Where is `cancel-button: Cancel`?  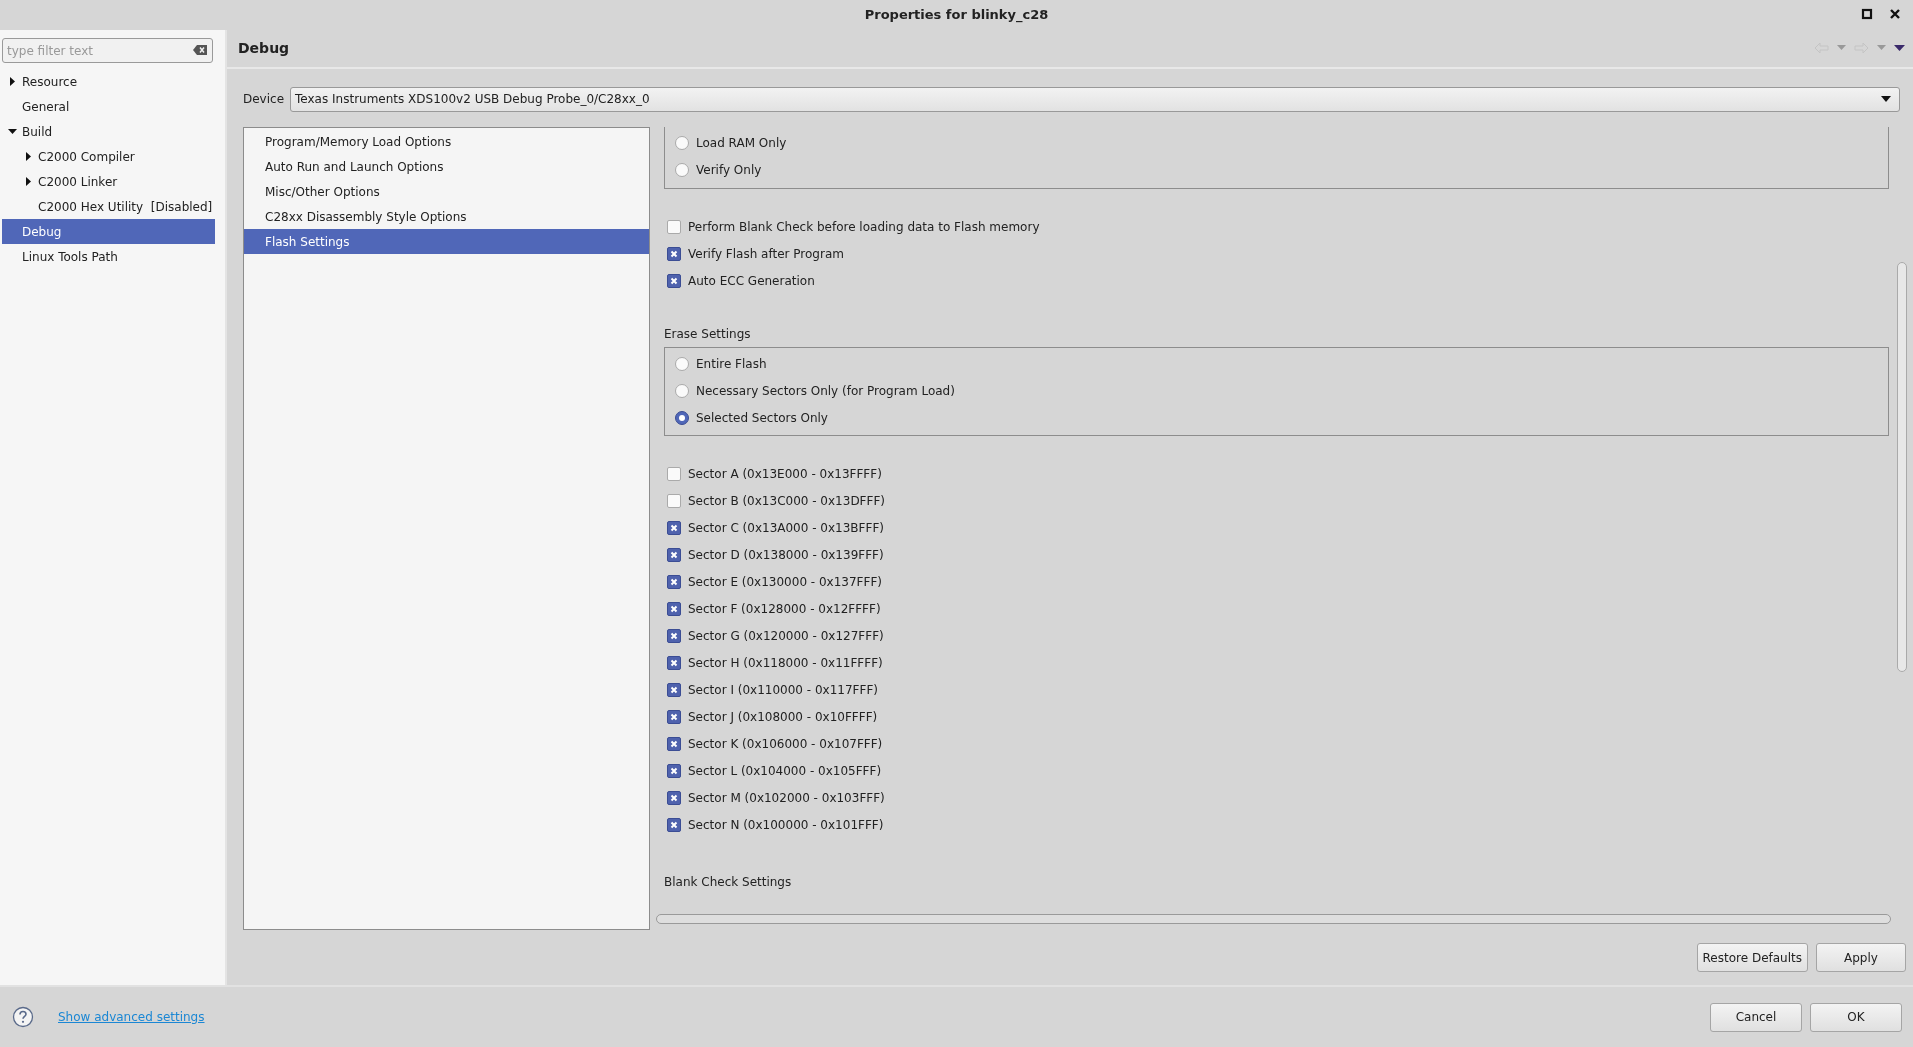
cancel-button: Cancel is located at coordinates (1756, 1017).